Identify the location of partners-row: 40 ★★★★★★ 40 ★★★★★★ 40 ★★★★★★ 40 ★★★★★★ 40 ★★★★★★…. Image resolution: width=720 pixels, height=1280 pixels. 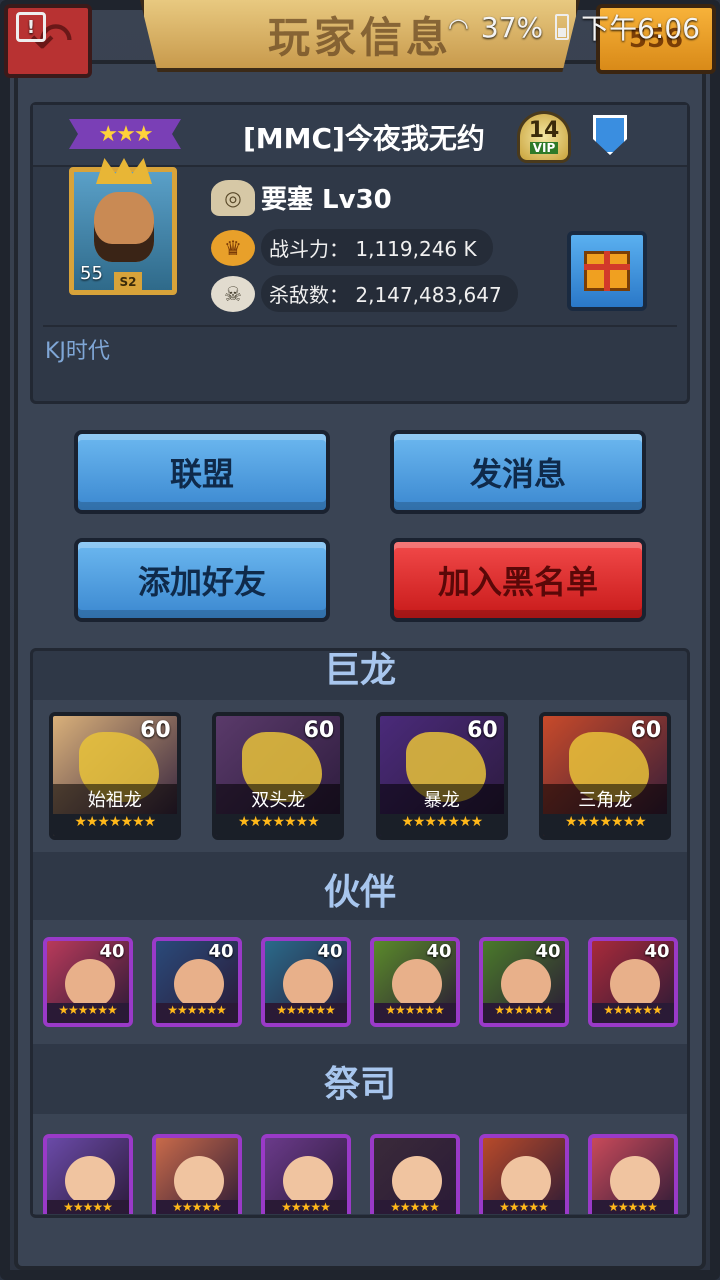
(360, 982).